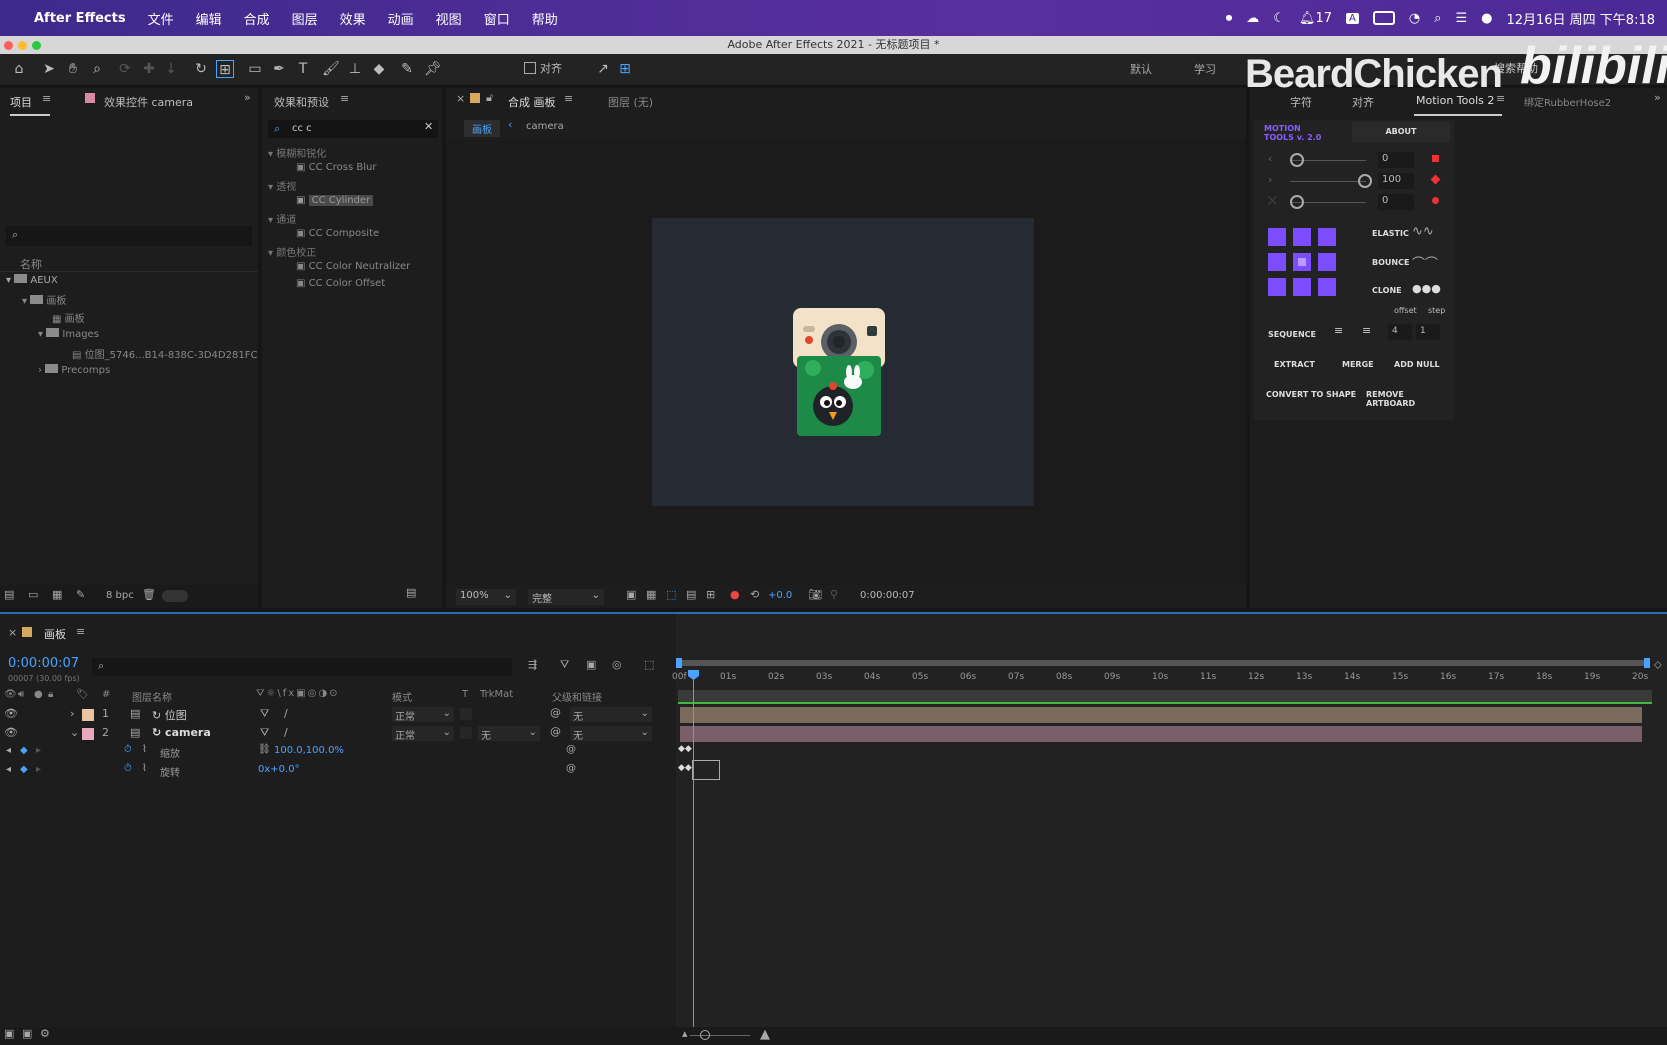 The width and height of the screenshot is (1667, 1045). I want to click on anchor-top-left-button, so click(1277, 237).